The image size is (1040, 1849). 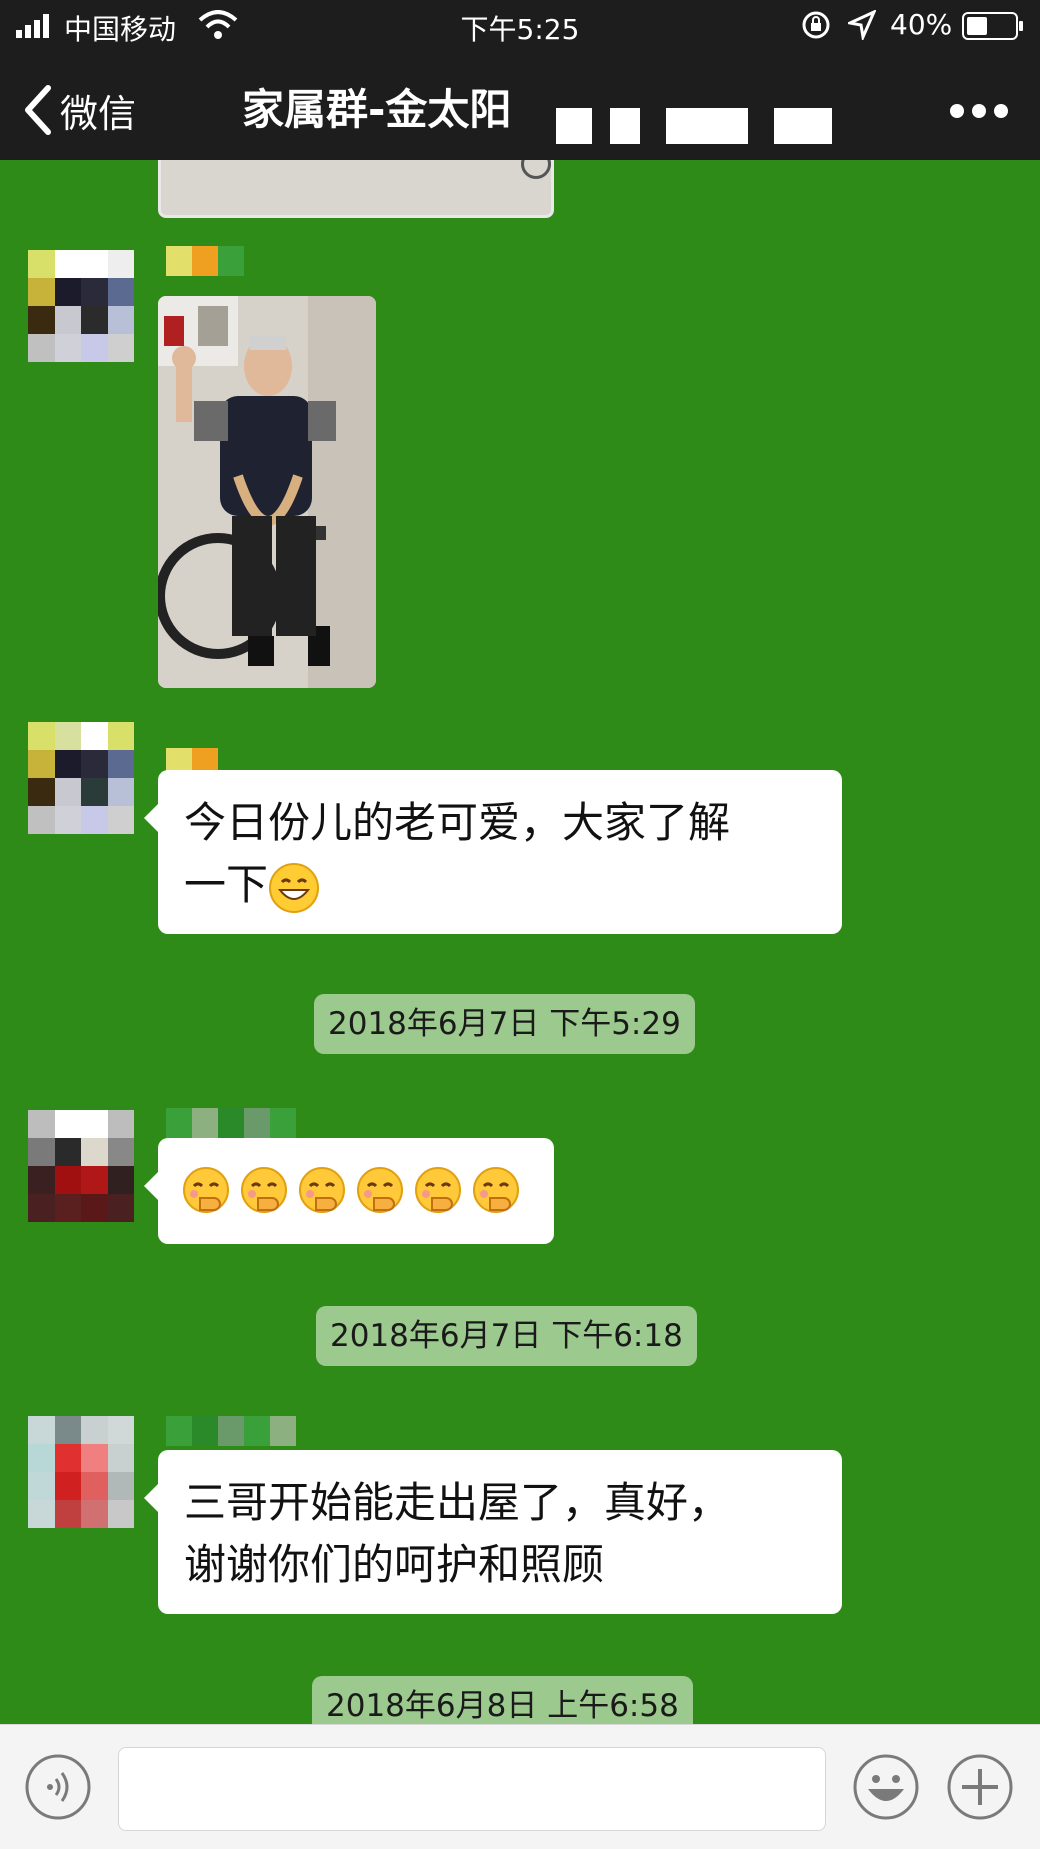 What do you see at coordinates (394, 1564) in the screenshot?
I see `message-text-line: 谢谢你们的呵护和照顾` at bounding box center [394, 1564].